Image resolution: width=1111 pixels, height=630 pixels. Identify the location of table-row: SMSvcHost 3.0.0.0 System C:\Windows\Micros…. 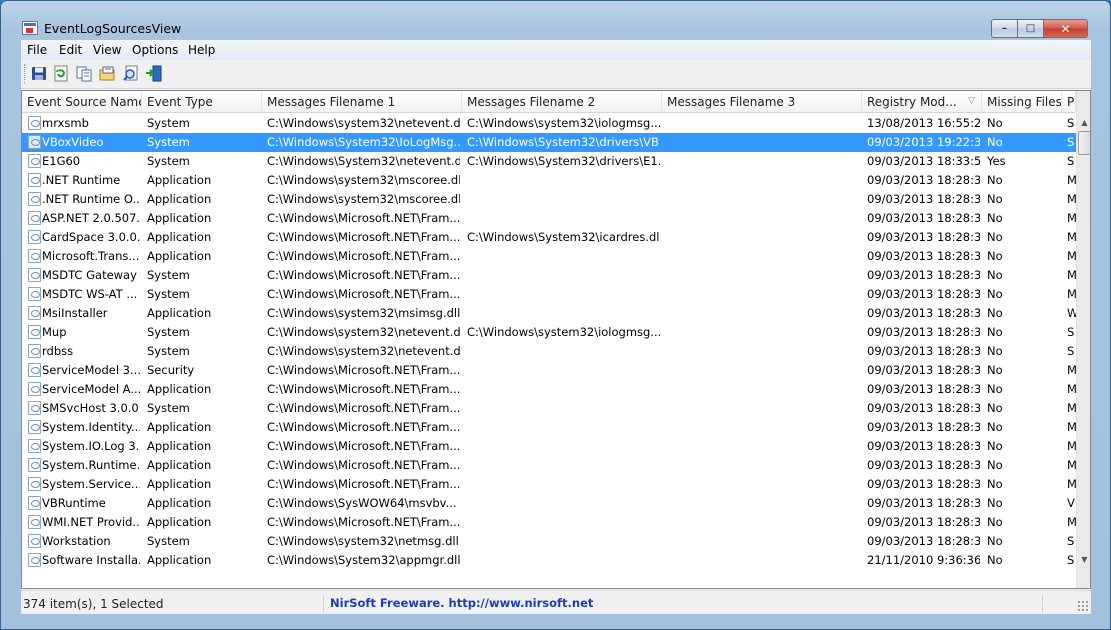
(549, 408).